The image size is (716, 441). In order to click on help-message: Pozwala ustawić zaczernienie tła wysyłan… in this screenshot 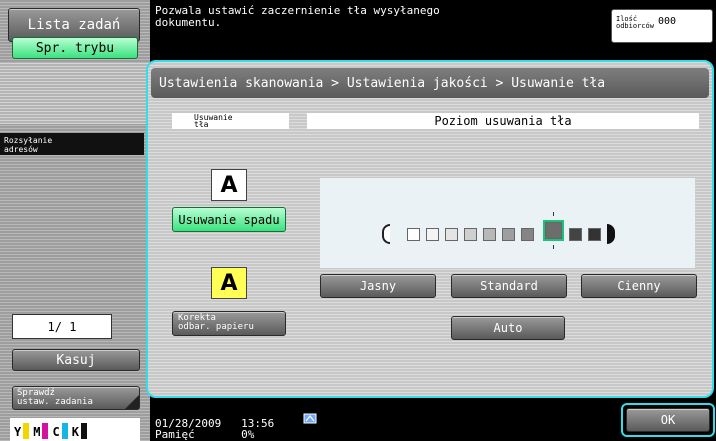, I will do `click(335, 25)`.